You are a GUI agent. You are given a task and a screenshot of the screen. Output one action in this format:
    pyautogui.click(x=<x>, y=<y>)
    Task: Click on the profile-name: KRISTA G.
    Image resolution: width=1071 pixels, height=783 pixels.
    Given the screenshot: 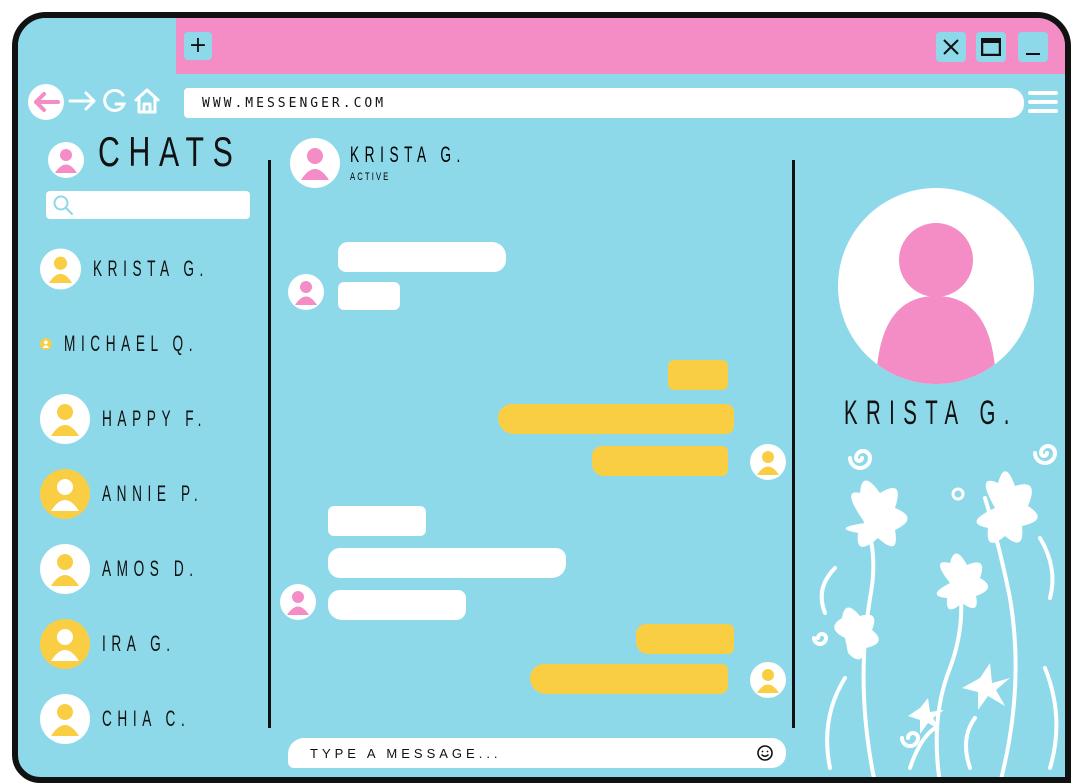 What is the action you would take?
    pyautogui.click(x=931, y=413)
    